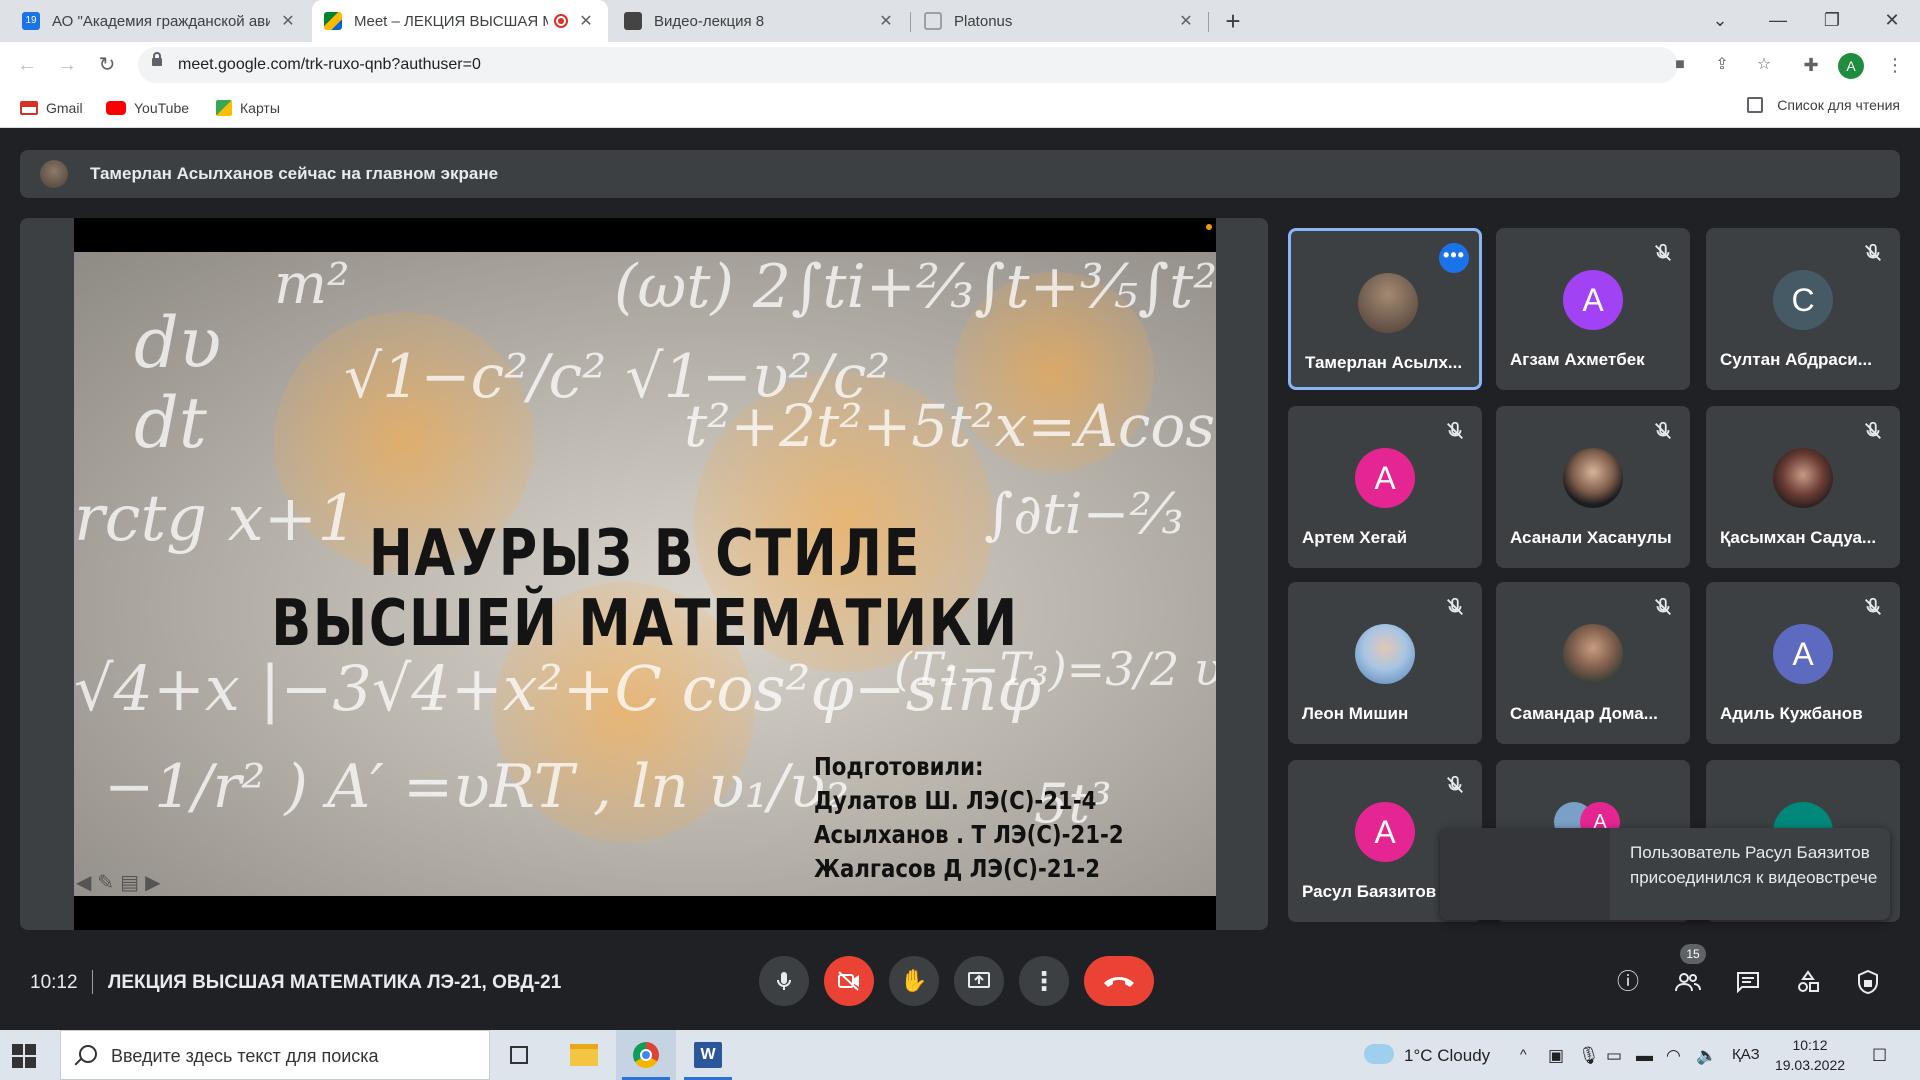  What do you see at coordinates (1778, 21) in the screenshot?
I see `minimize-button: —` at bounding box center [1778, 21].